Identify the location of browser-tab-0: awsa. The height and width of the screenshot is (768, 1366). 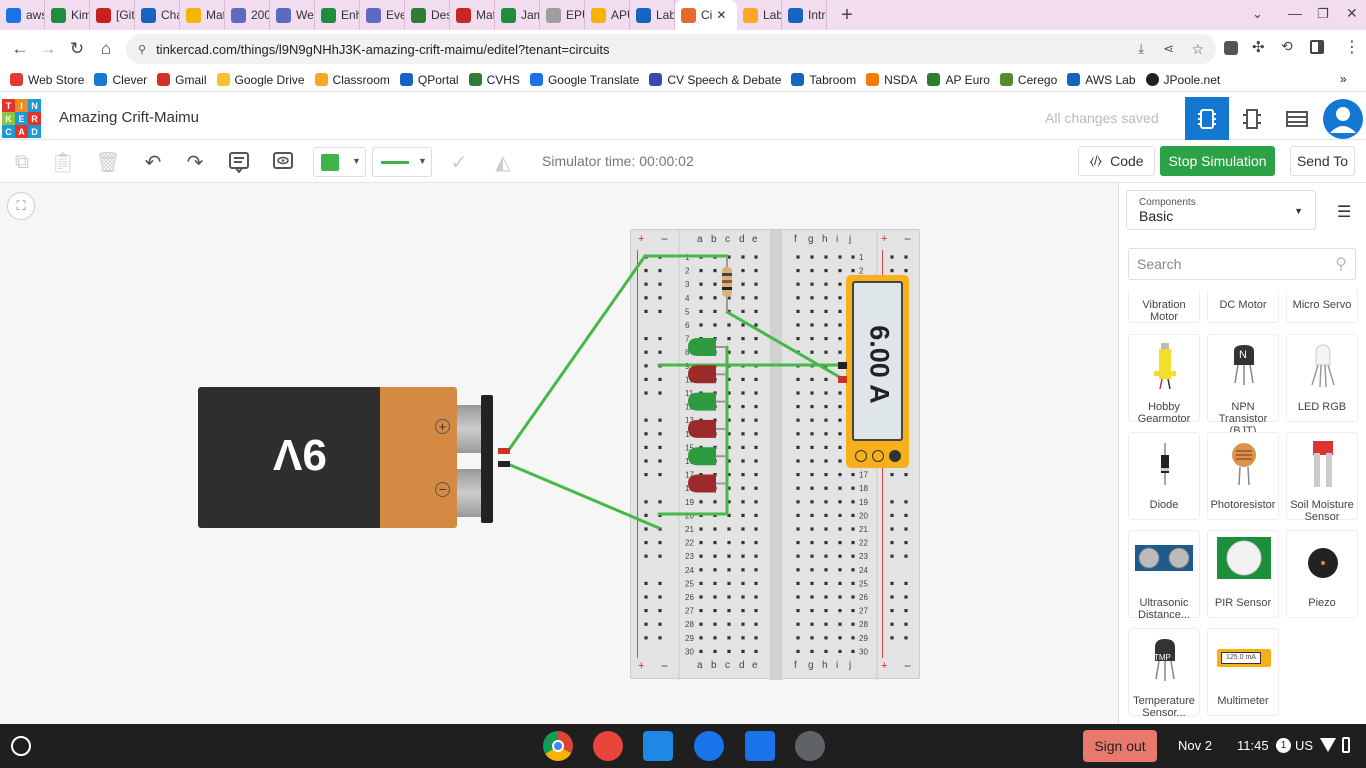
(22, 15).